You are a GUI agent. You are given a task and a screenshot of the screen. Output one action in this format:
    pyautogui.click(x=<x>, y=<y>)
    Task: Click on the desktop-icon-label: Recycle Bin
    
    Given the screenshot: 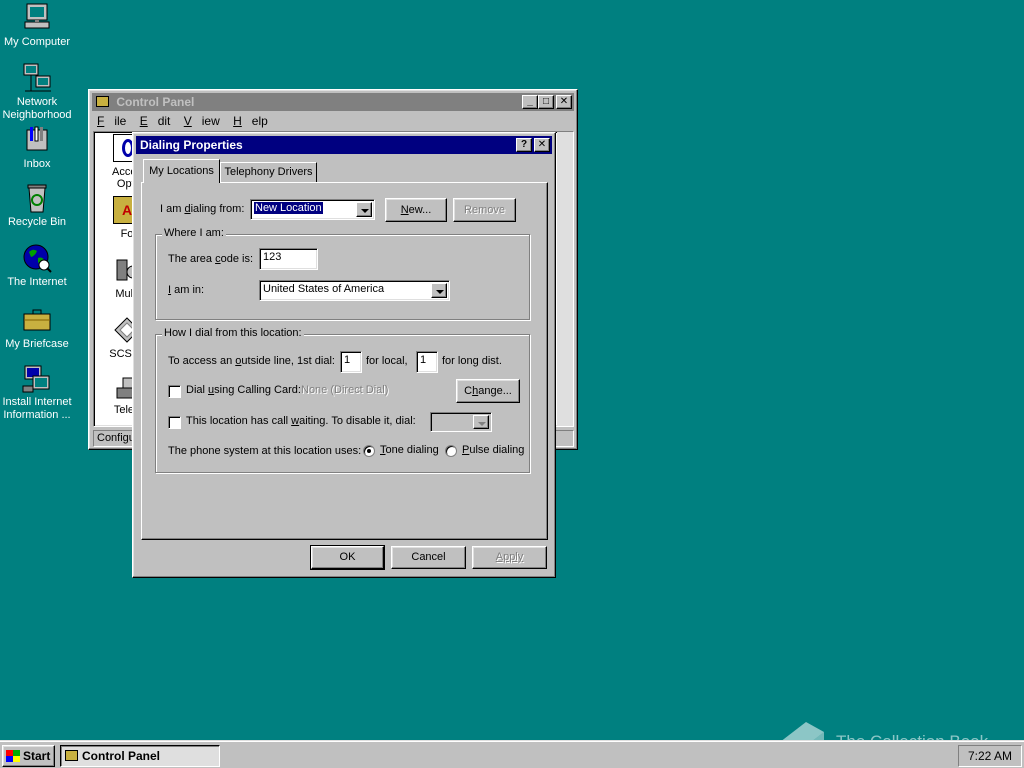 What is the action you would take?
    pyautogui.click(x=37, y=222)
    